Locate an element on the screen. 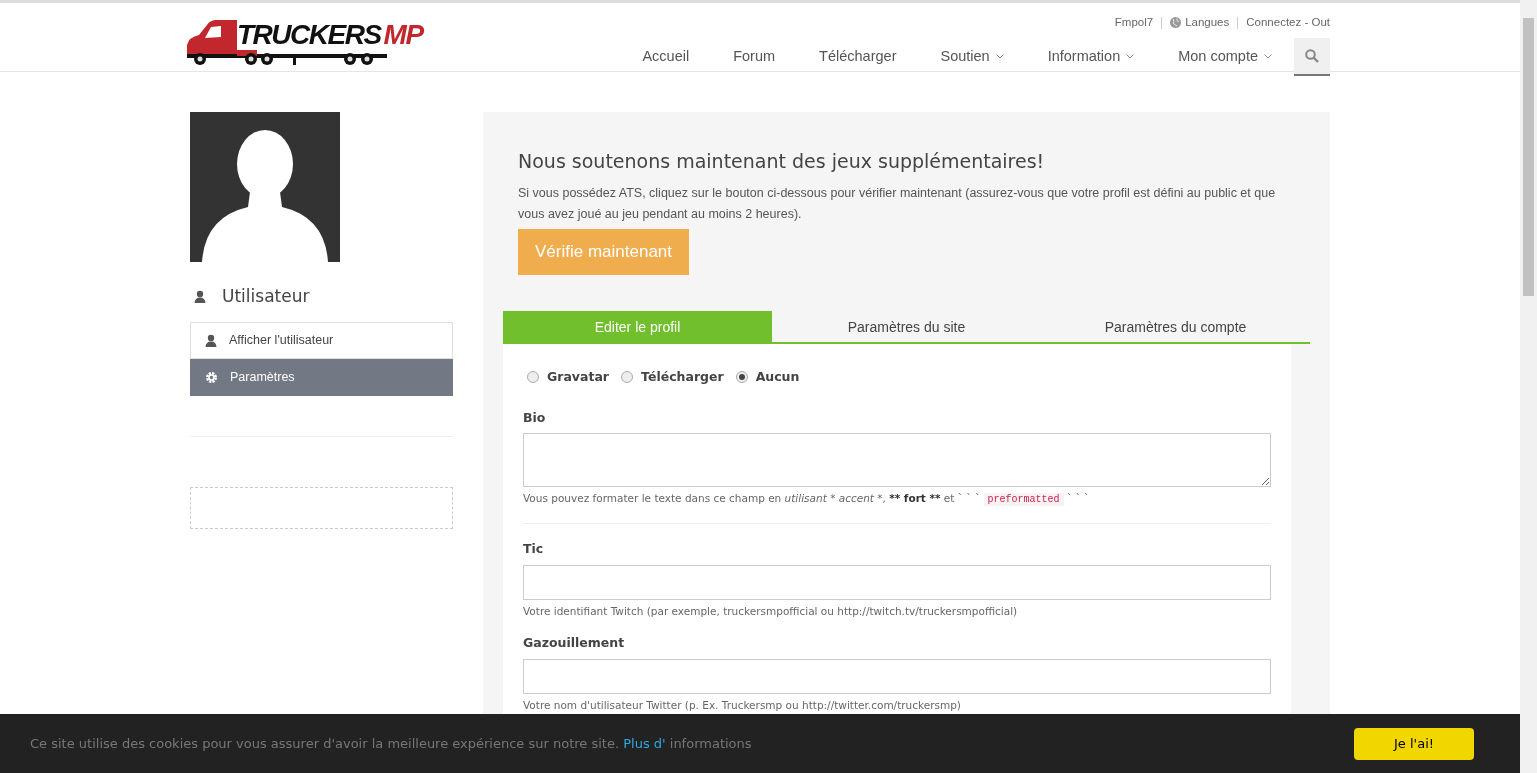 Image resolution: width=1537 pixels, height=773 pixels. sidebar-item: Afficher l'utilisateur is located at coordinates (321, 340).